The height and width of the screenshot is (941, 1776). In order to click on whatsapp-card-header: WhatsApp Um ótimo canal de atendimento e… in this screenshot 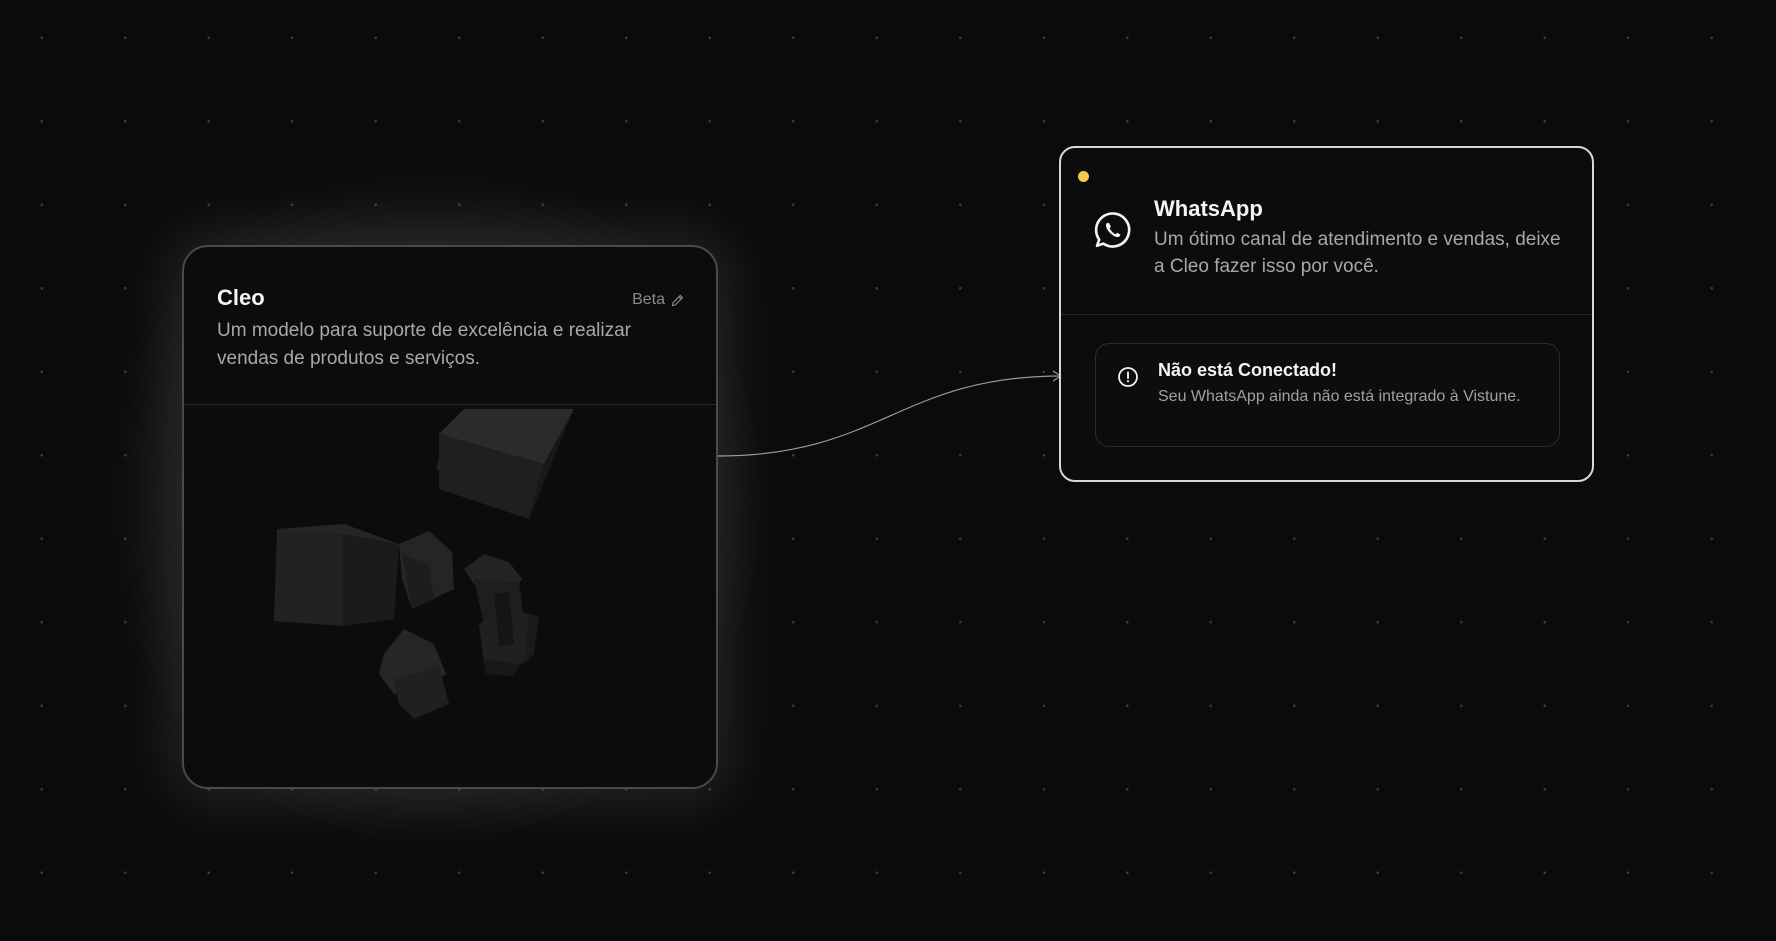, I will do `click(1326, 231)`.